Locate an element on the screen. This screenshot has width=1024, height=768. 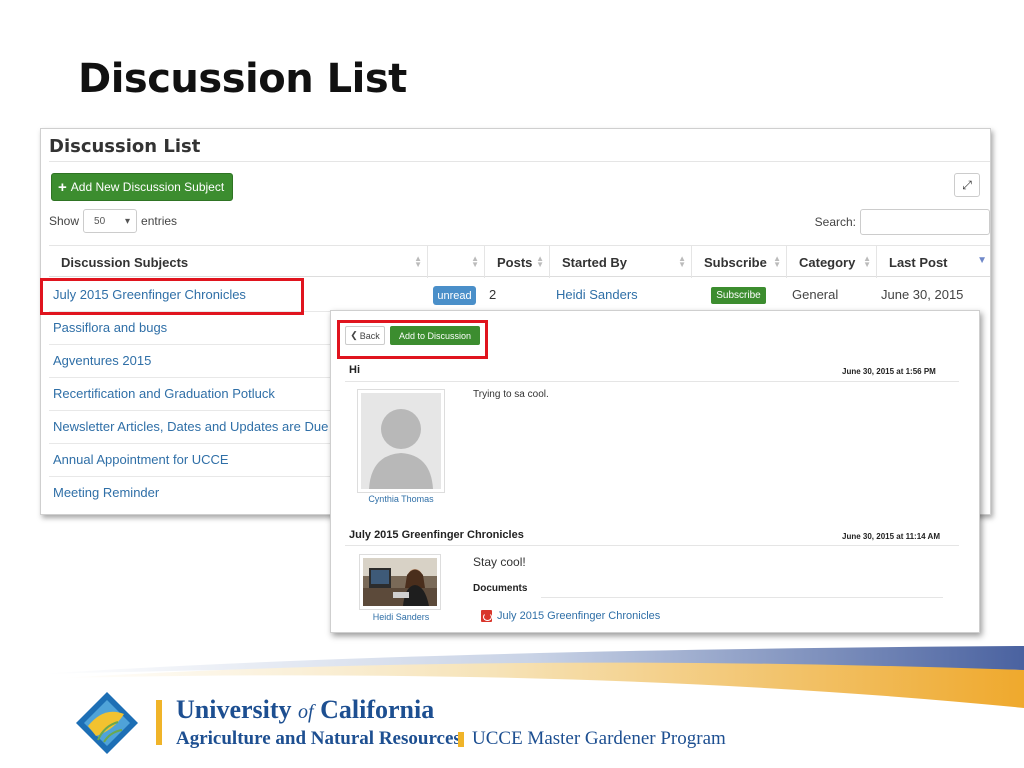
column-header-started-by: Started By ▲ ▼ is located at coordinates (620, 262).